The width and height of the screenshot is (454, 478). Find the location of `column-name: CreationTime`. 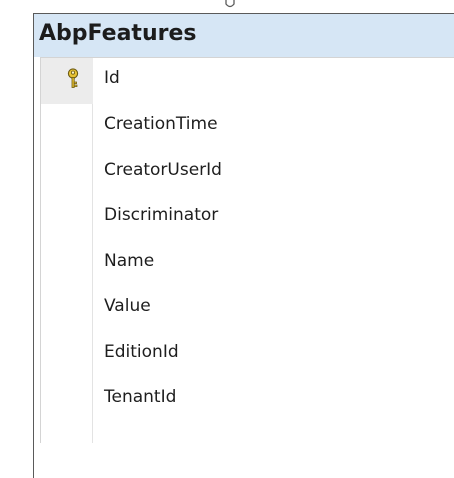

column-name: CreationTime is located at coordinates (161, 124).